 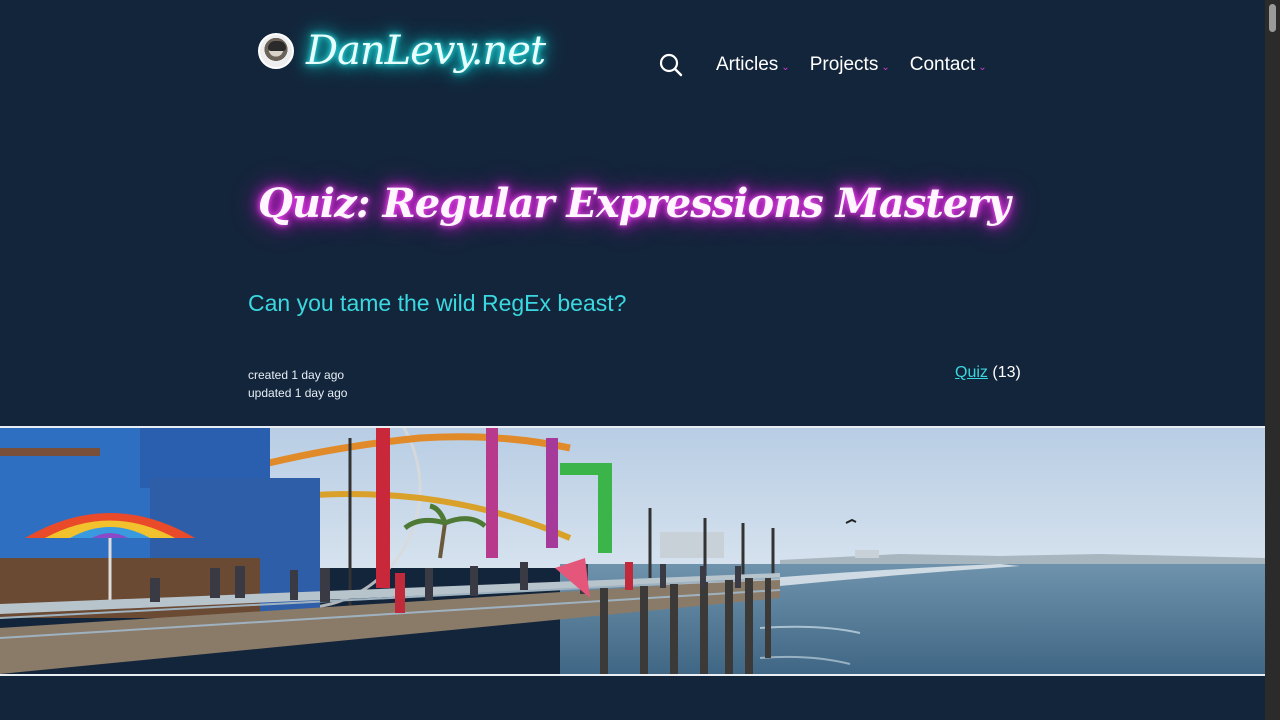 What do you see at coordinates (671, 65) in the screenshot?
I see `search-icon` at bounding box center [671, 65].